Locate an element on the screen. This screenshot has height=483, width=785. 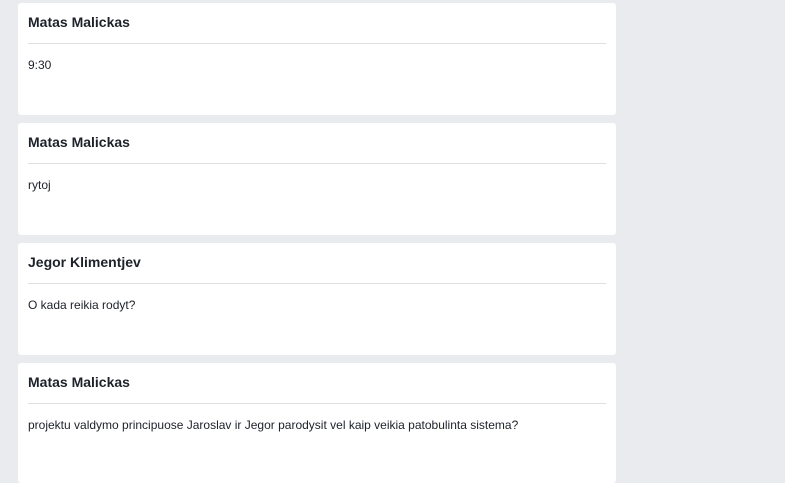
comment-message: O kada reikia rodyt? is located at coordinates (82, 305).